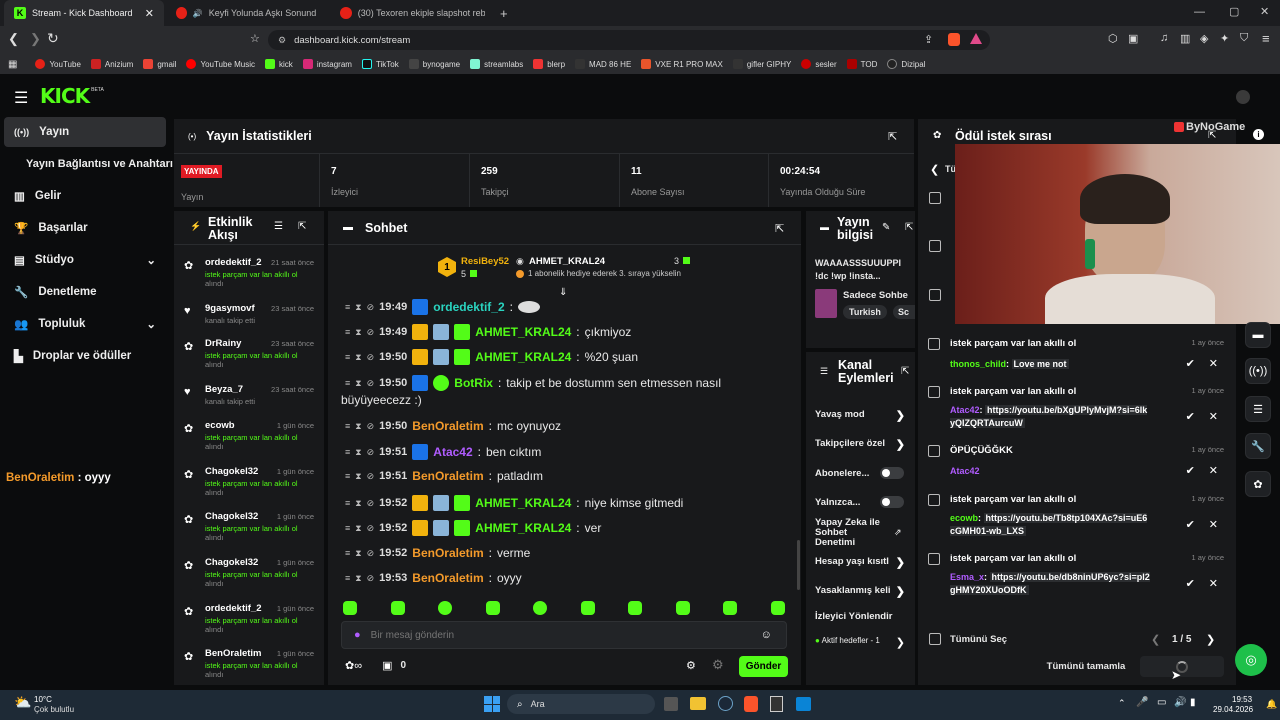 This screenshot has width=1280, height=720. What do you see at coordinates (1113, 38) in the screenshot?
I see `extension-icon-1: ⬡` at bounding box center [1113, 38].